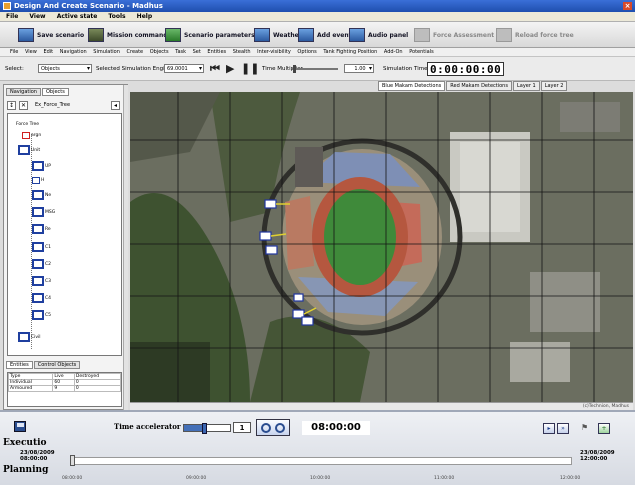 Image resolution: width=635 pixels, height=485 pixels. I want to click on save-scenario-button: Save scenario, so click(51, 35).